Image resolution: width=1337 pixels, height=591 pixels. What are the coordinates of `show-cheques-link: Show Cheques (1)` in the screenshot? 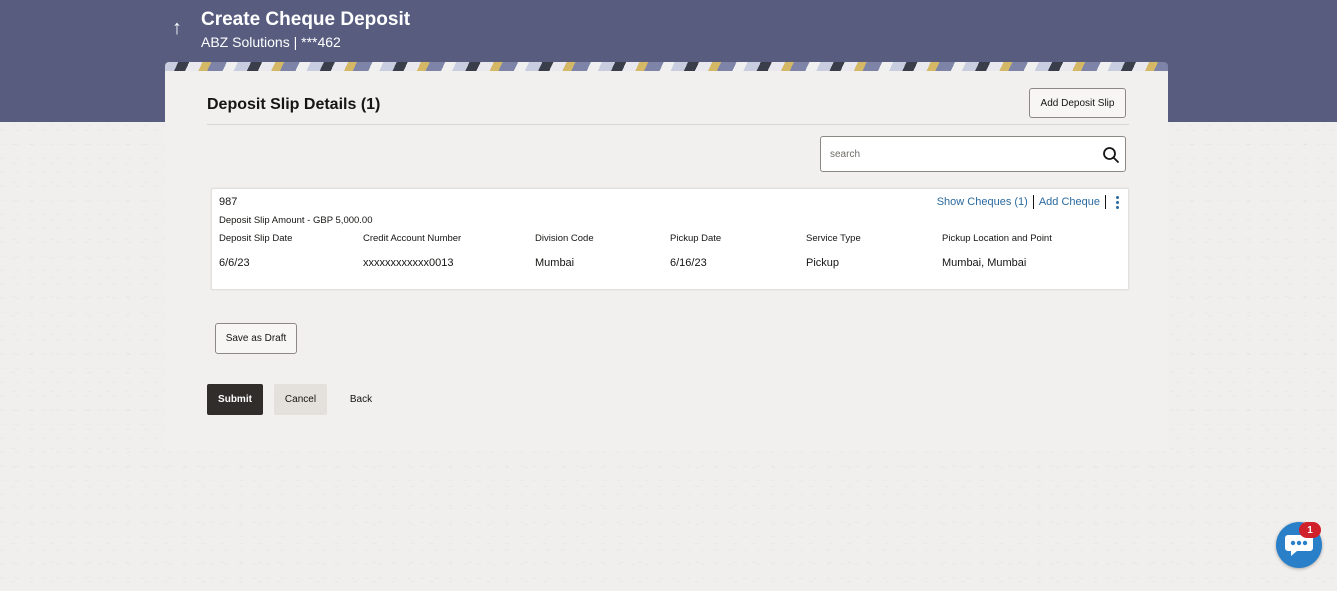 It's located at (982, 202).